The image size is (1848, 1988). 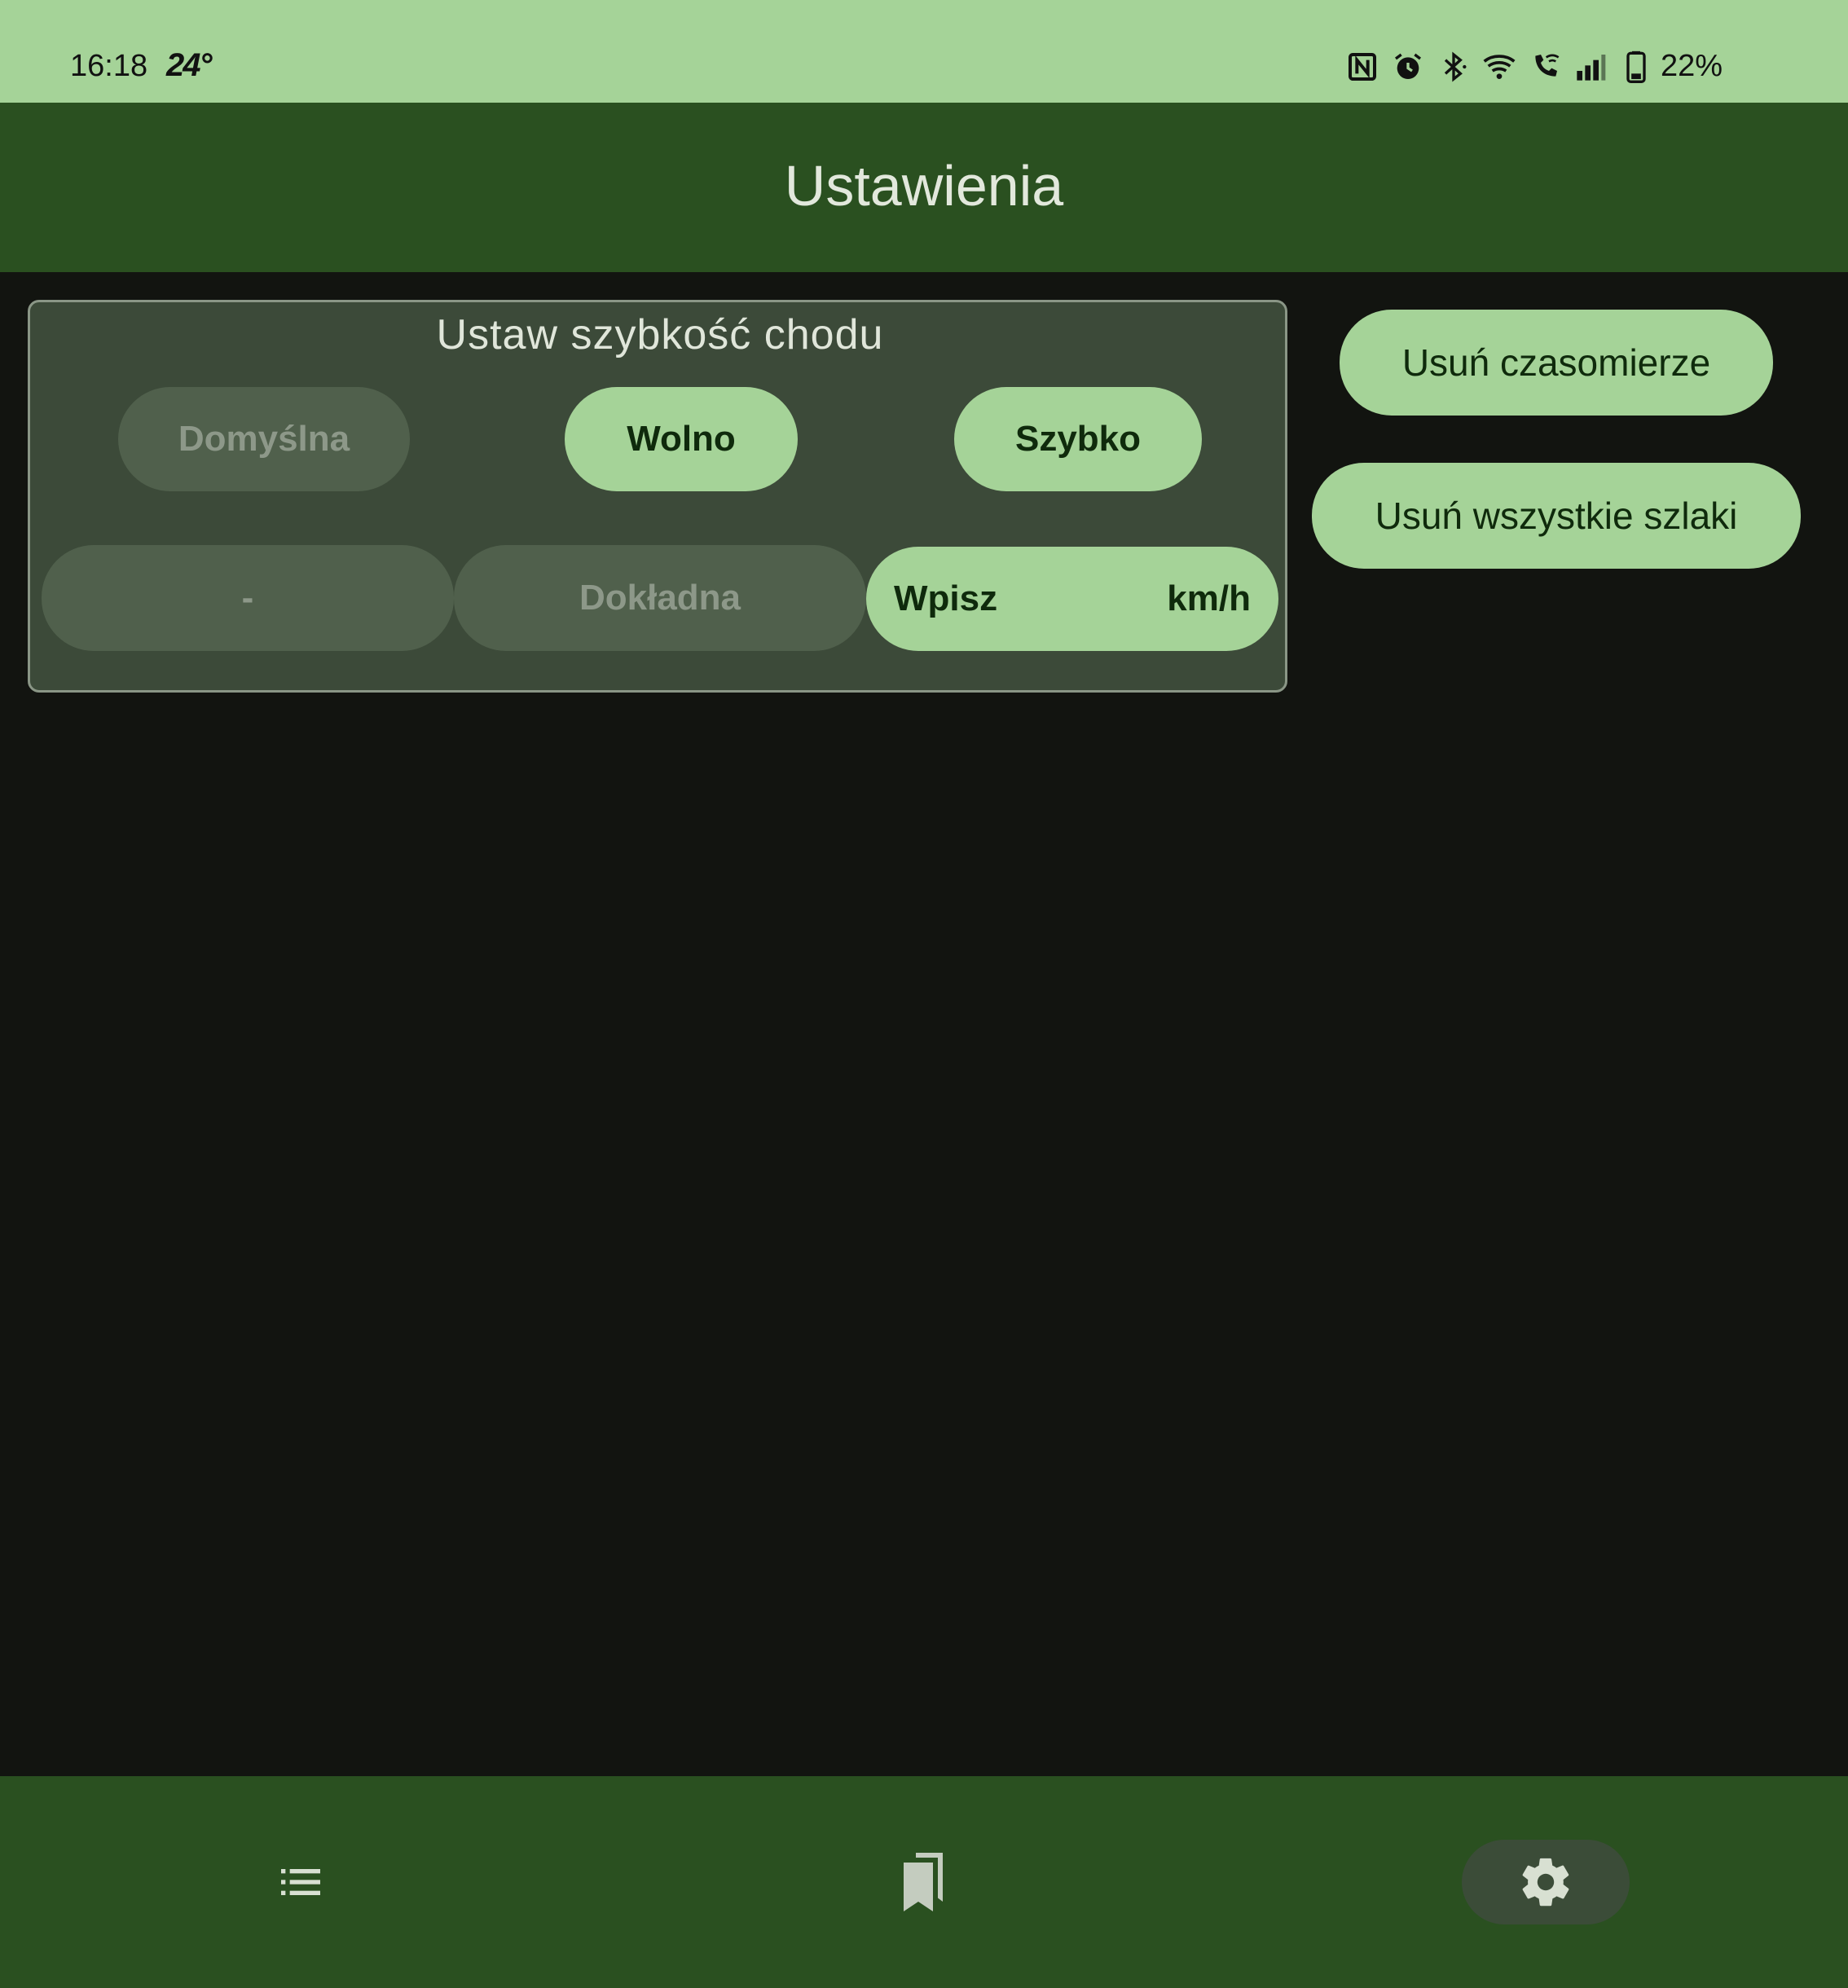 I want to click on walking-speed-title: Ustaw szybkość chodu, so click(x=660, y=334).